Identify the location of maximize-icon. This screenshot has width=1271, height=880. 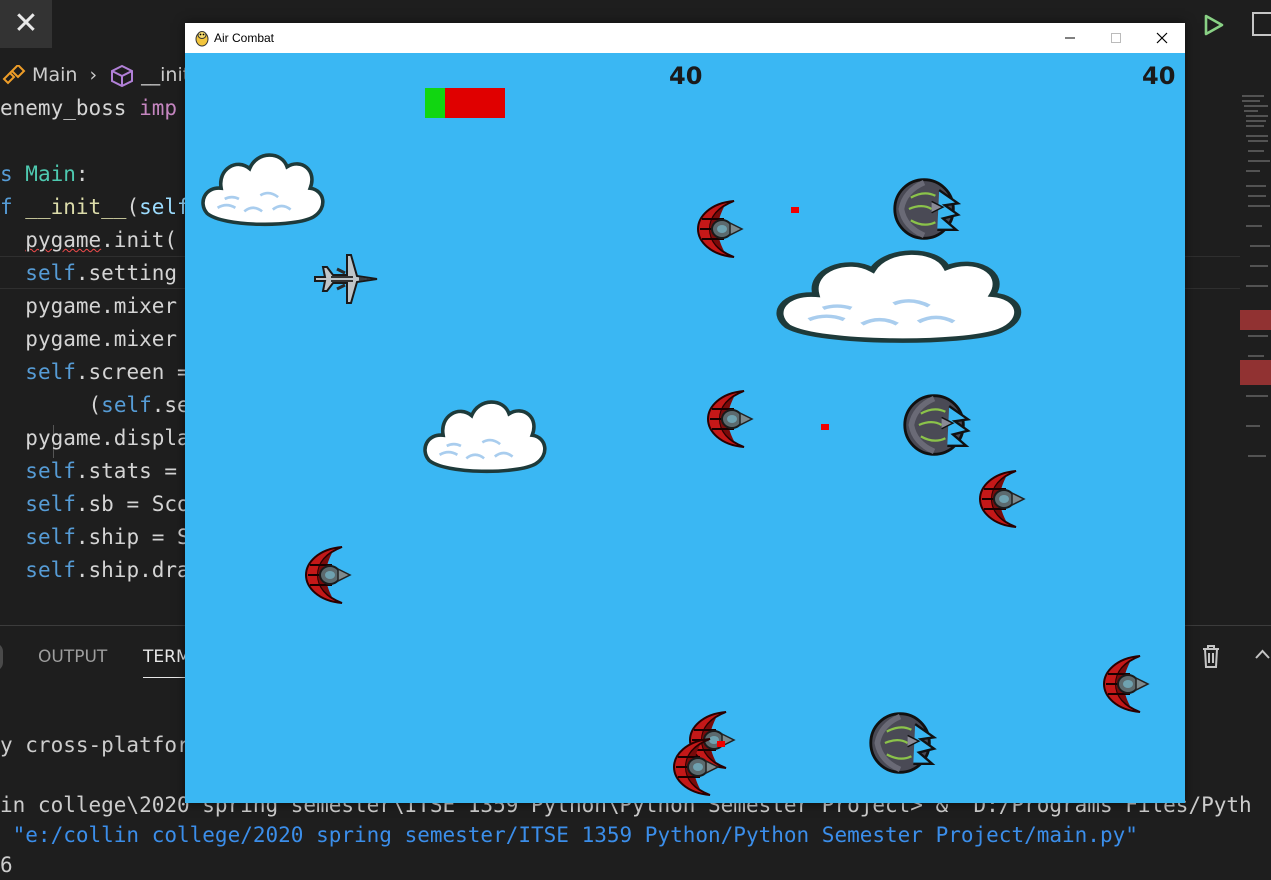
(1116, 38).